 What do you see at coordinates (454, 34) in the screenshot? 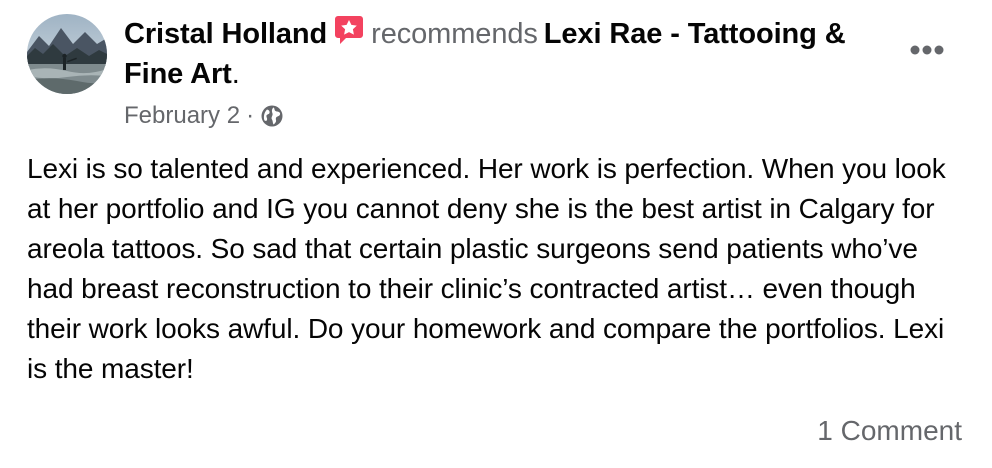
I see `recommends-label: recommends` at bounding box center [454, 34].